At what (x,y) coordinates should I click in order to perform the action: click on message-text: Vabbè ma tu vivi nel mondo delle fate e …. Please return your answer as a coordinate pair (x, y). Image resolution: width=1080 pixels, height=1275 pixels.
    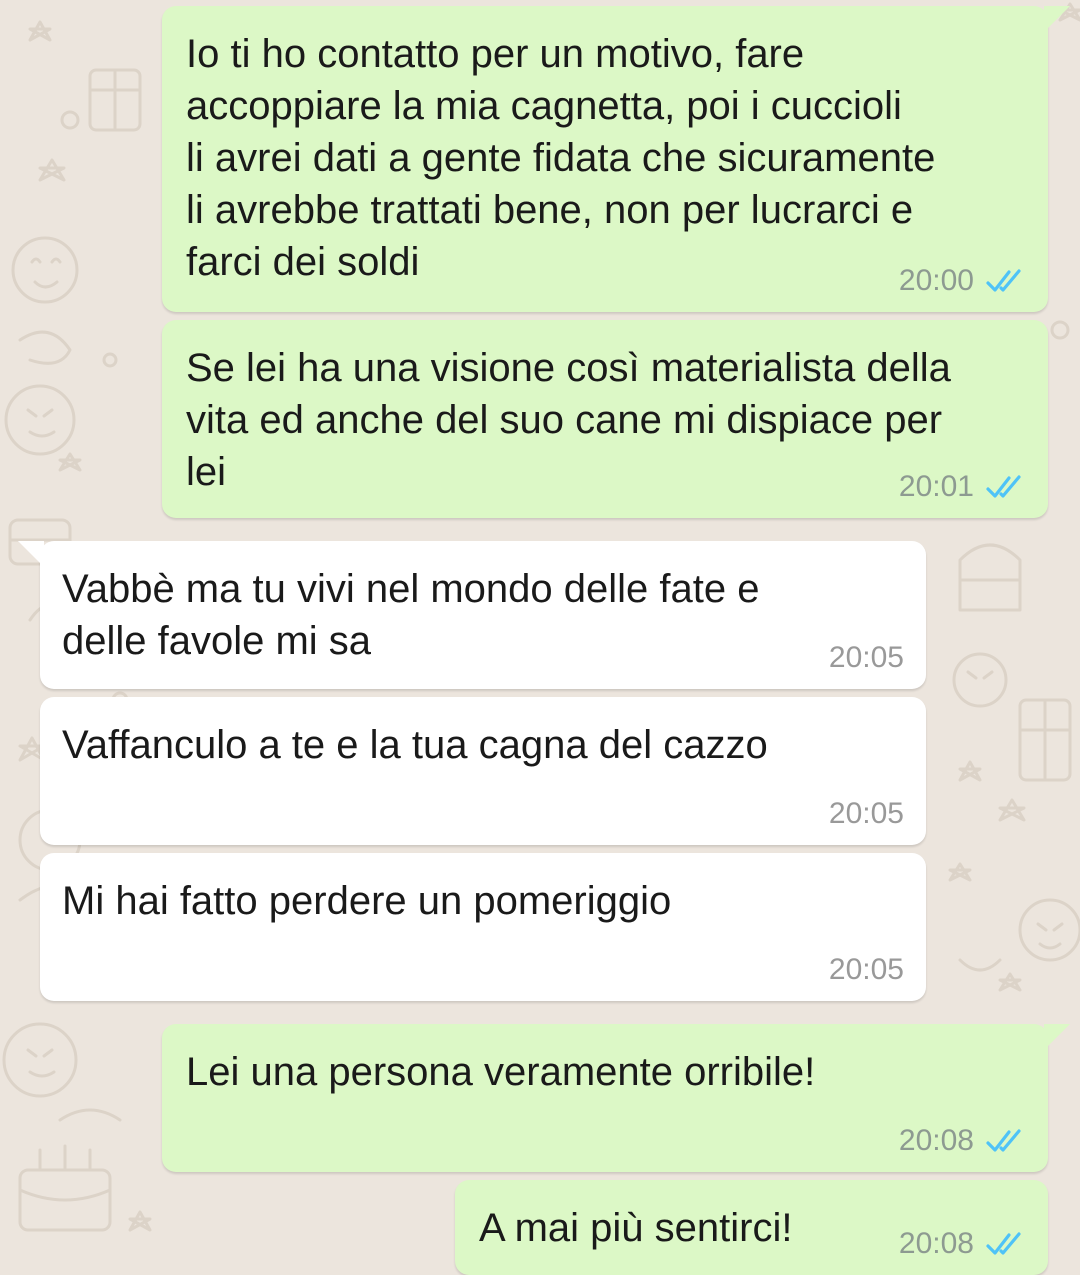
    Looking at the image, I should click on (411, 615).